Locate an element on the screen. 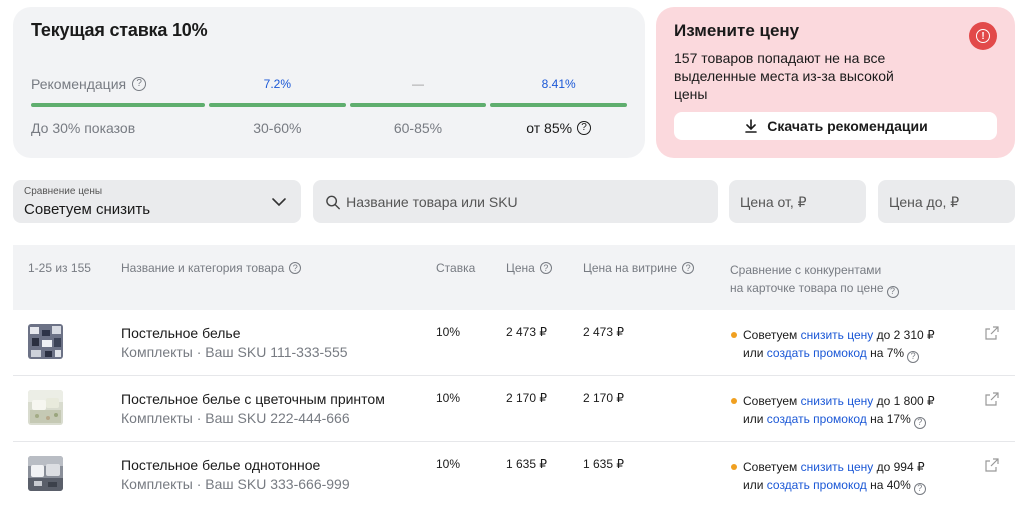 This screenshot has height=509, width=1024. product-shelf-price: 1 635 ₽ is located at coordinates (603, 464).